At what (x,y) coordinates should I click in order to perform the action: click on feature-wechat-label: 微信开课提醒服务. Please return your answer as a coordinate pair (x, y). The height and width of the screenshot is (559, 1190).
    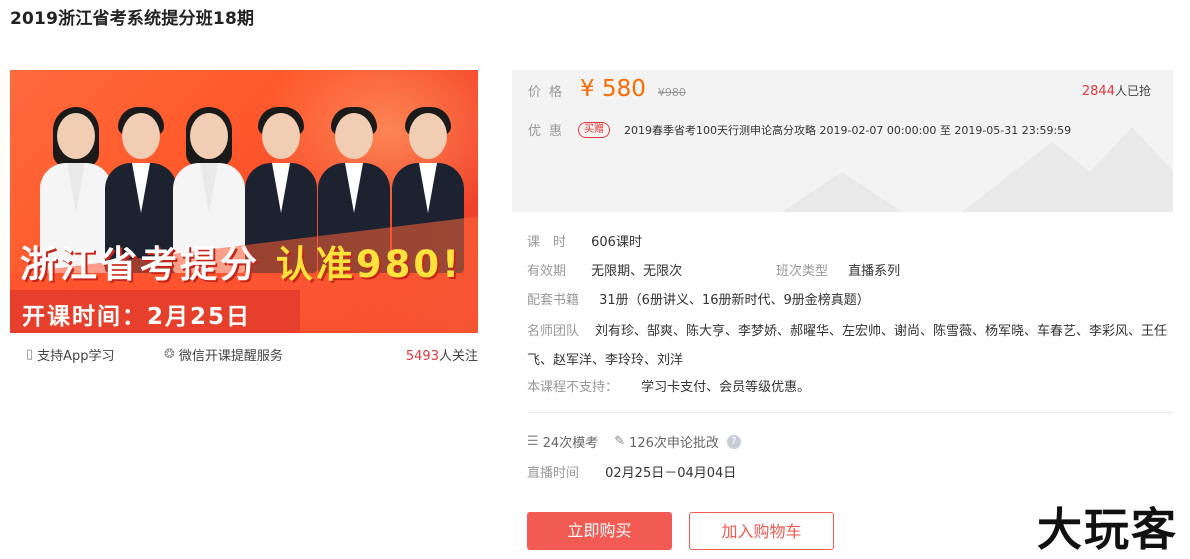
    Looking at the image, I should click on (230, 356).